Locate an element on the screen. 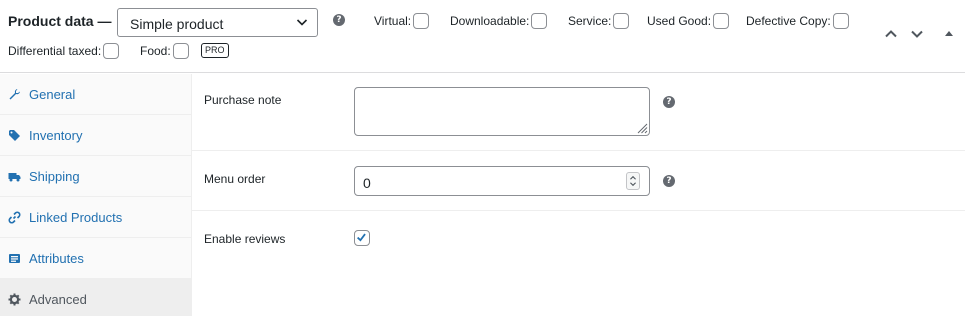 The image size is (965, 316). move-up-icon is located at coordinates (891, 34).